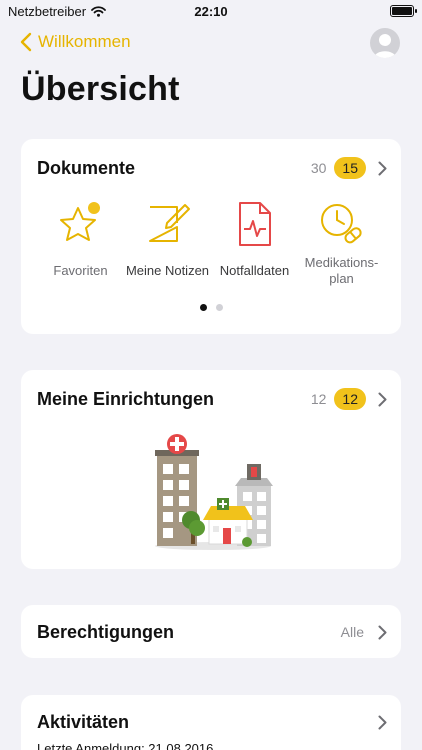 This screenshot has width=422, height=750. I want to click on shortcut-notfalldaten: Notfalldaten, so click(254, 243).